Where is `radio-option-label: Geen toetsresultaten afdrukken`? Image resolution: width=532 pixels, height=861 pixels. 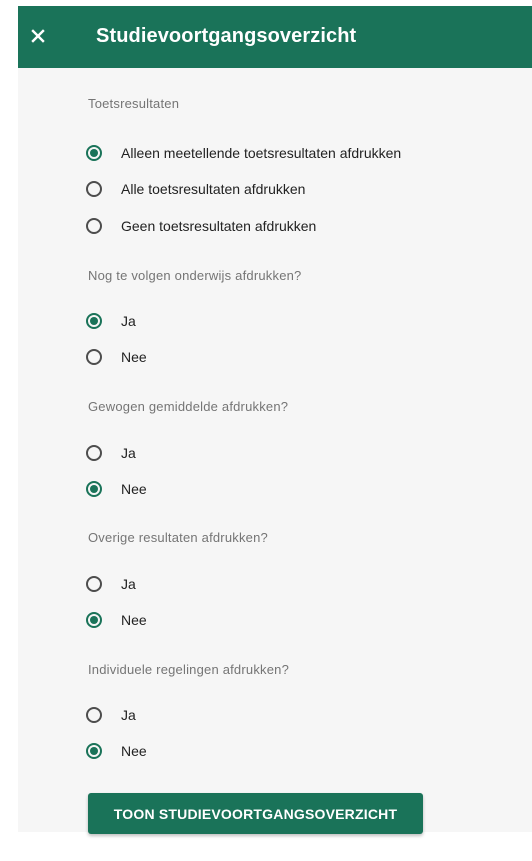
radio-option-label: Geen toetsresultaten afdrukken is located at coordinates (219, 226).